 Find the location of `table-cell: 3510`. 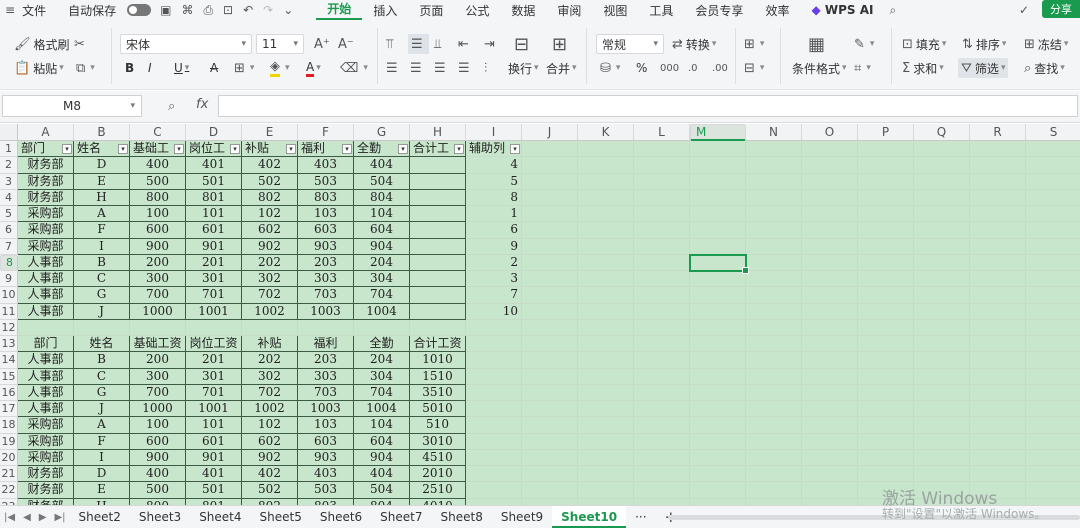

table-cell: 3510 is located at coordinates (438, 392).